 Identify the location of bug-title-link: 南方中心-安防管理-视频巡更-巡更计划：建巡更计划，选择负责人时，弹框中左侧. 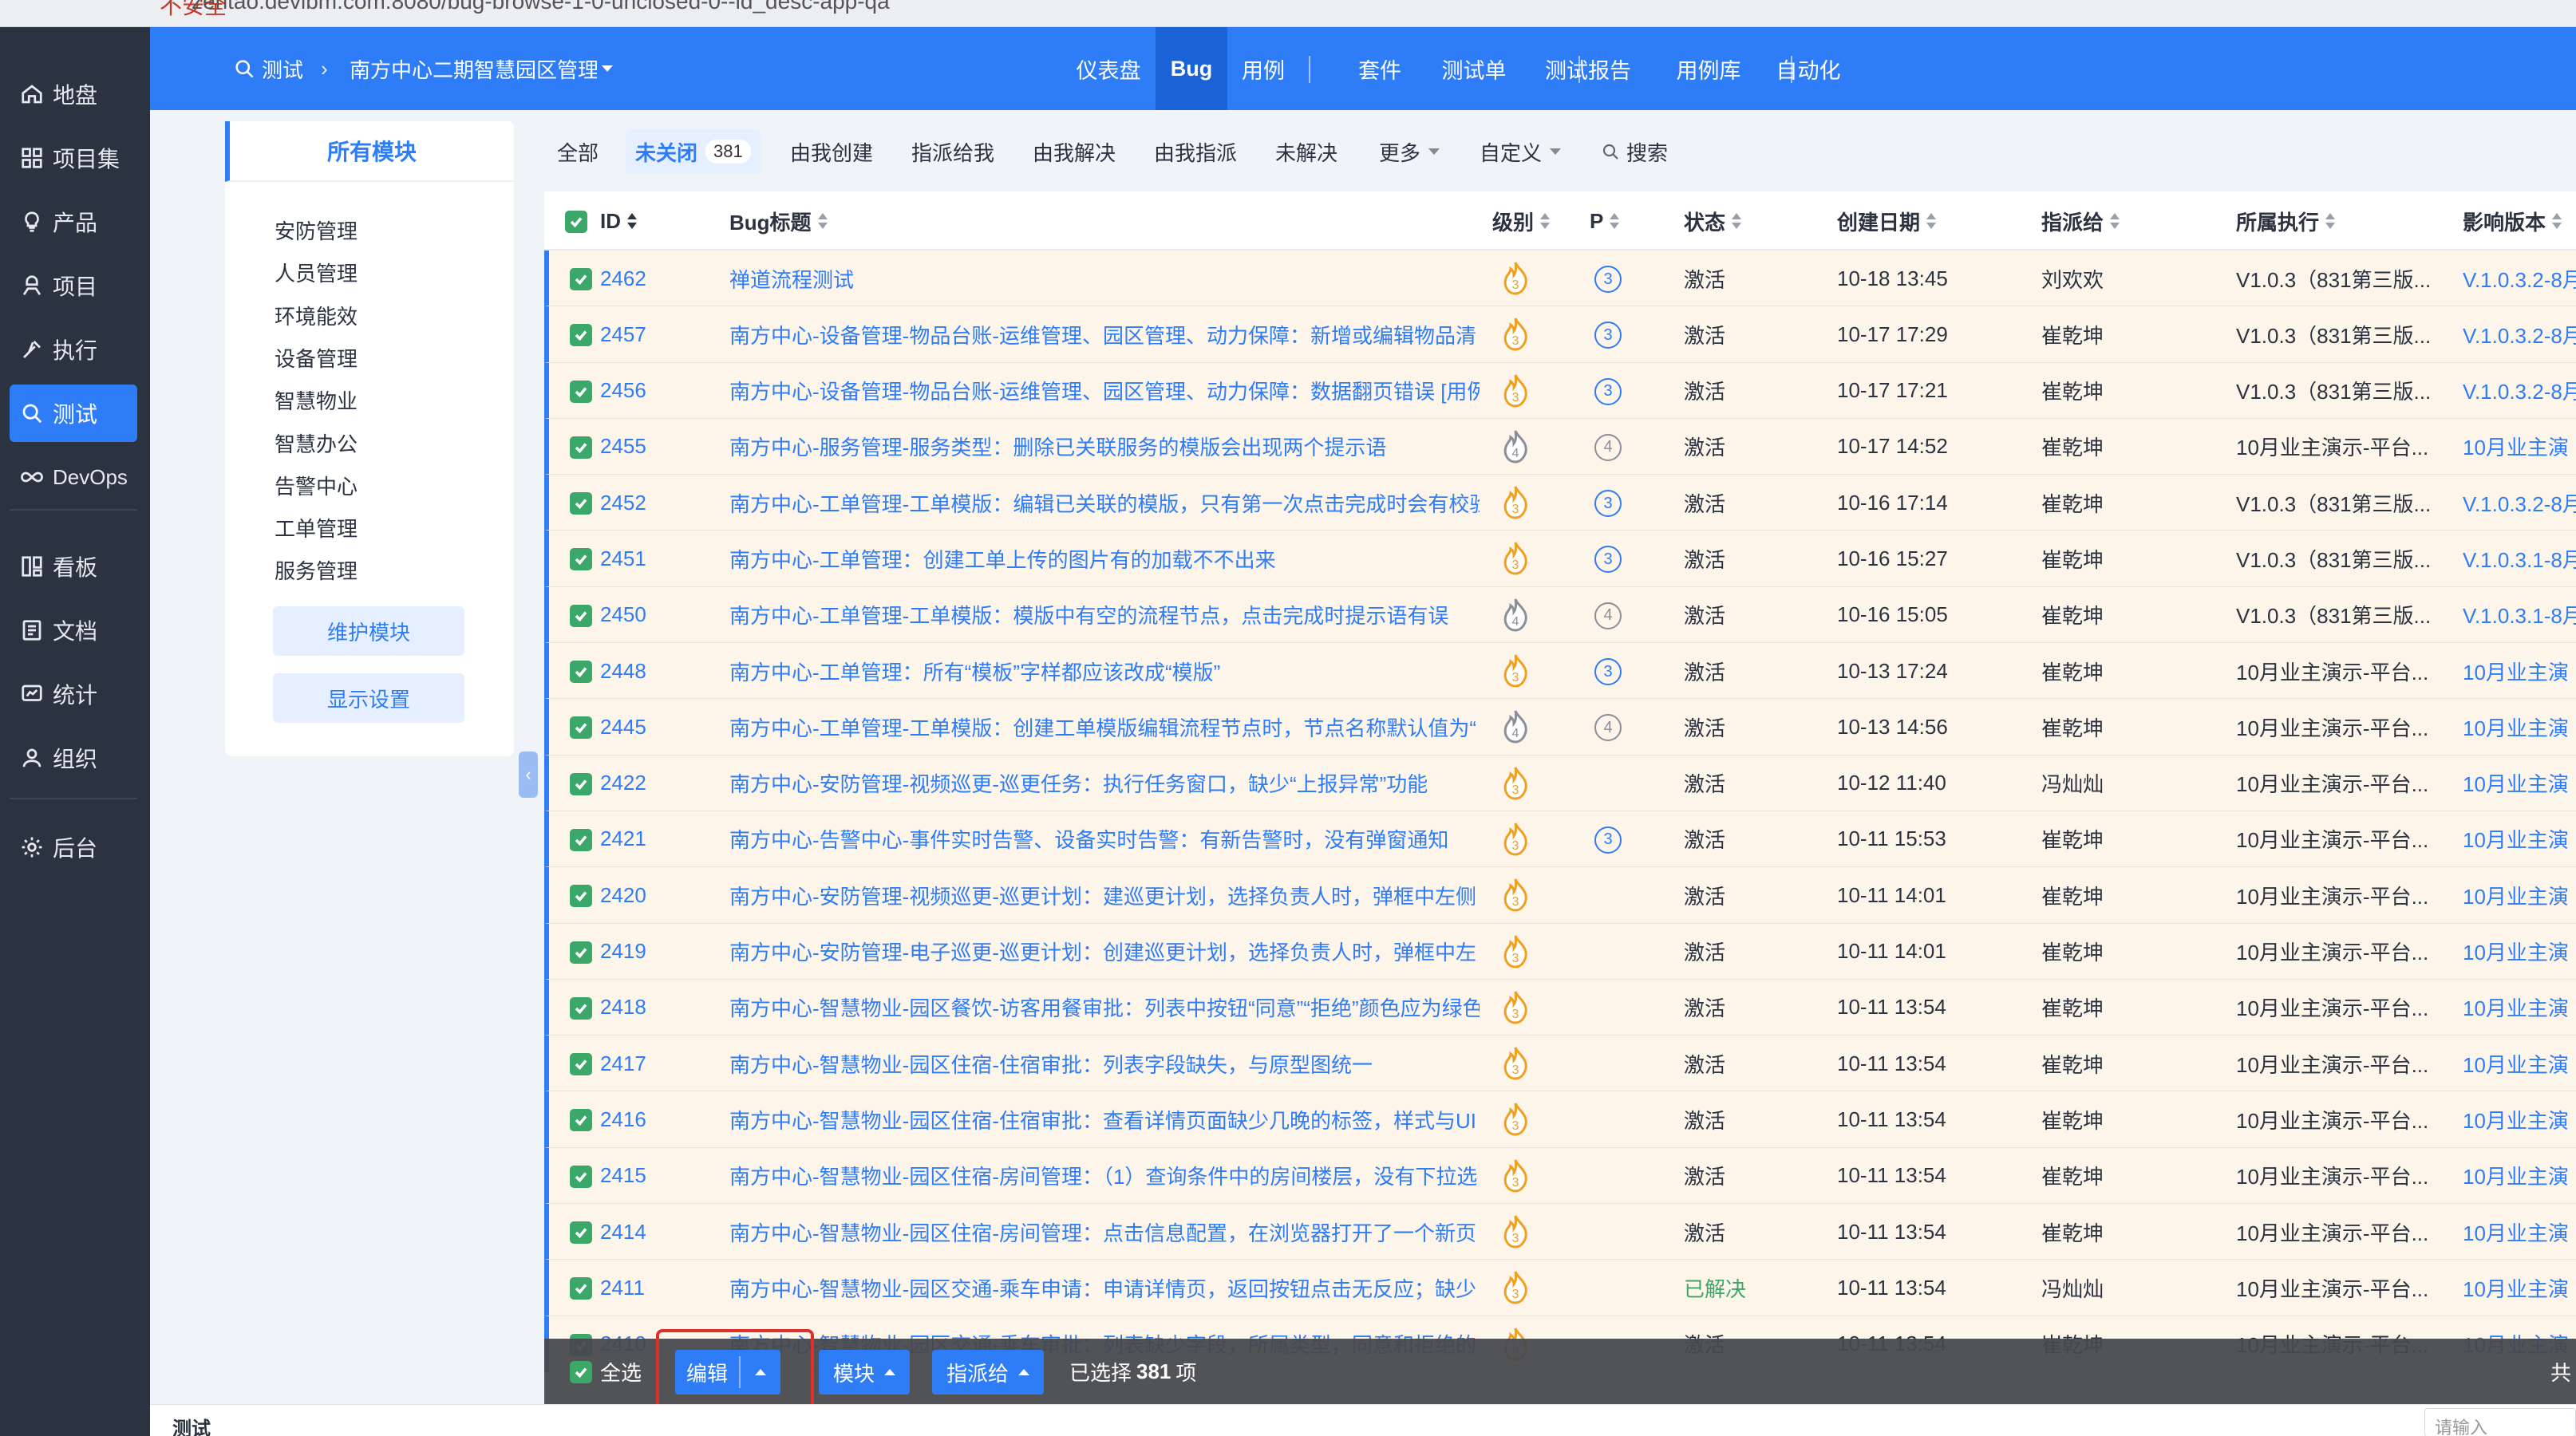
(1104, 895).